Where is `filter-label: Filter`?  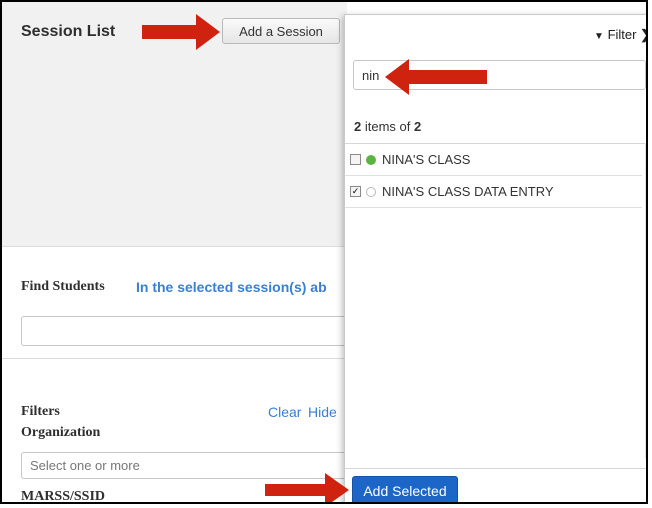 filter-label: Filter is located at coordinates (622, 34).